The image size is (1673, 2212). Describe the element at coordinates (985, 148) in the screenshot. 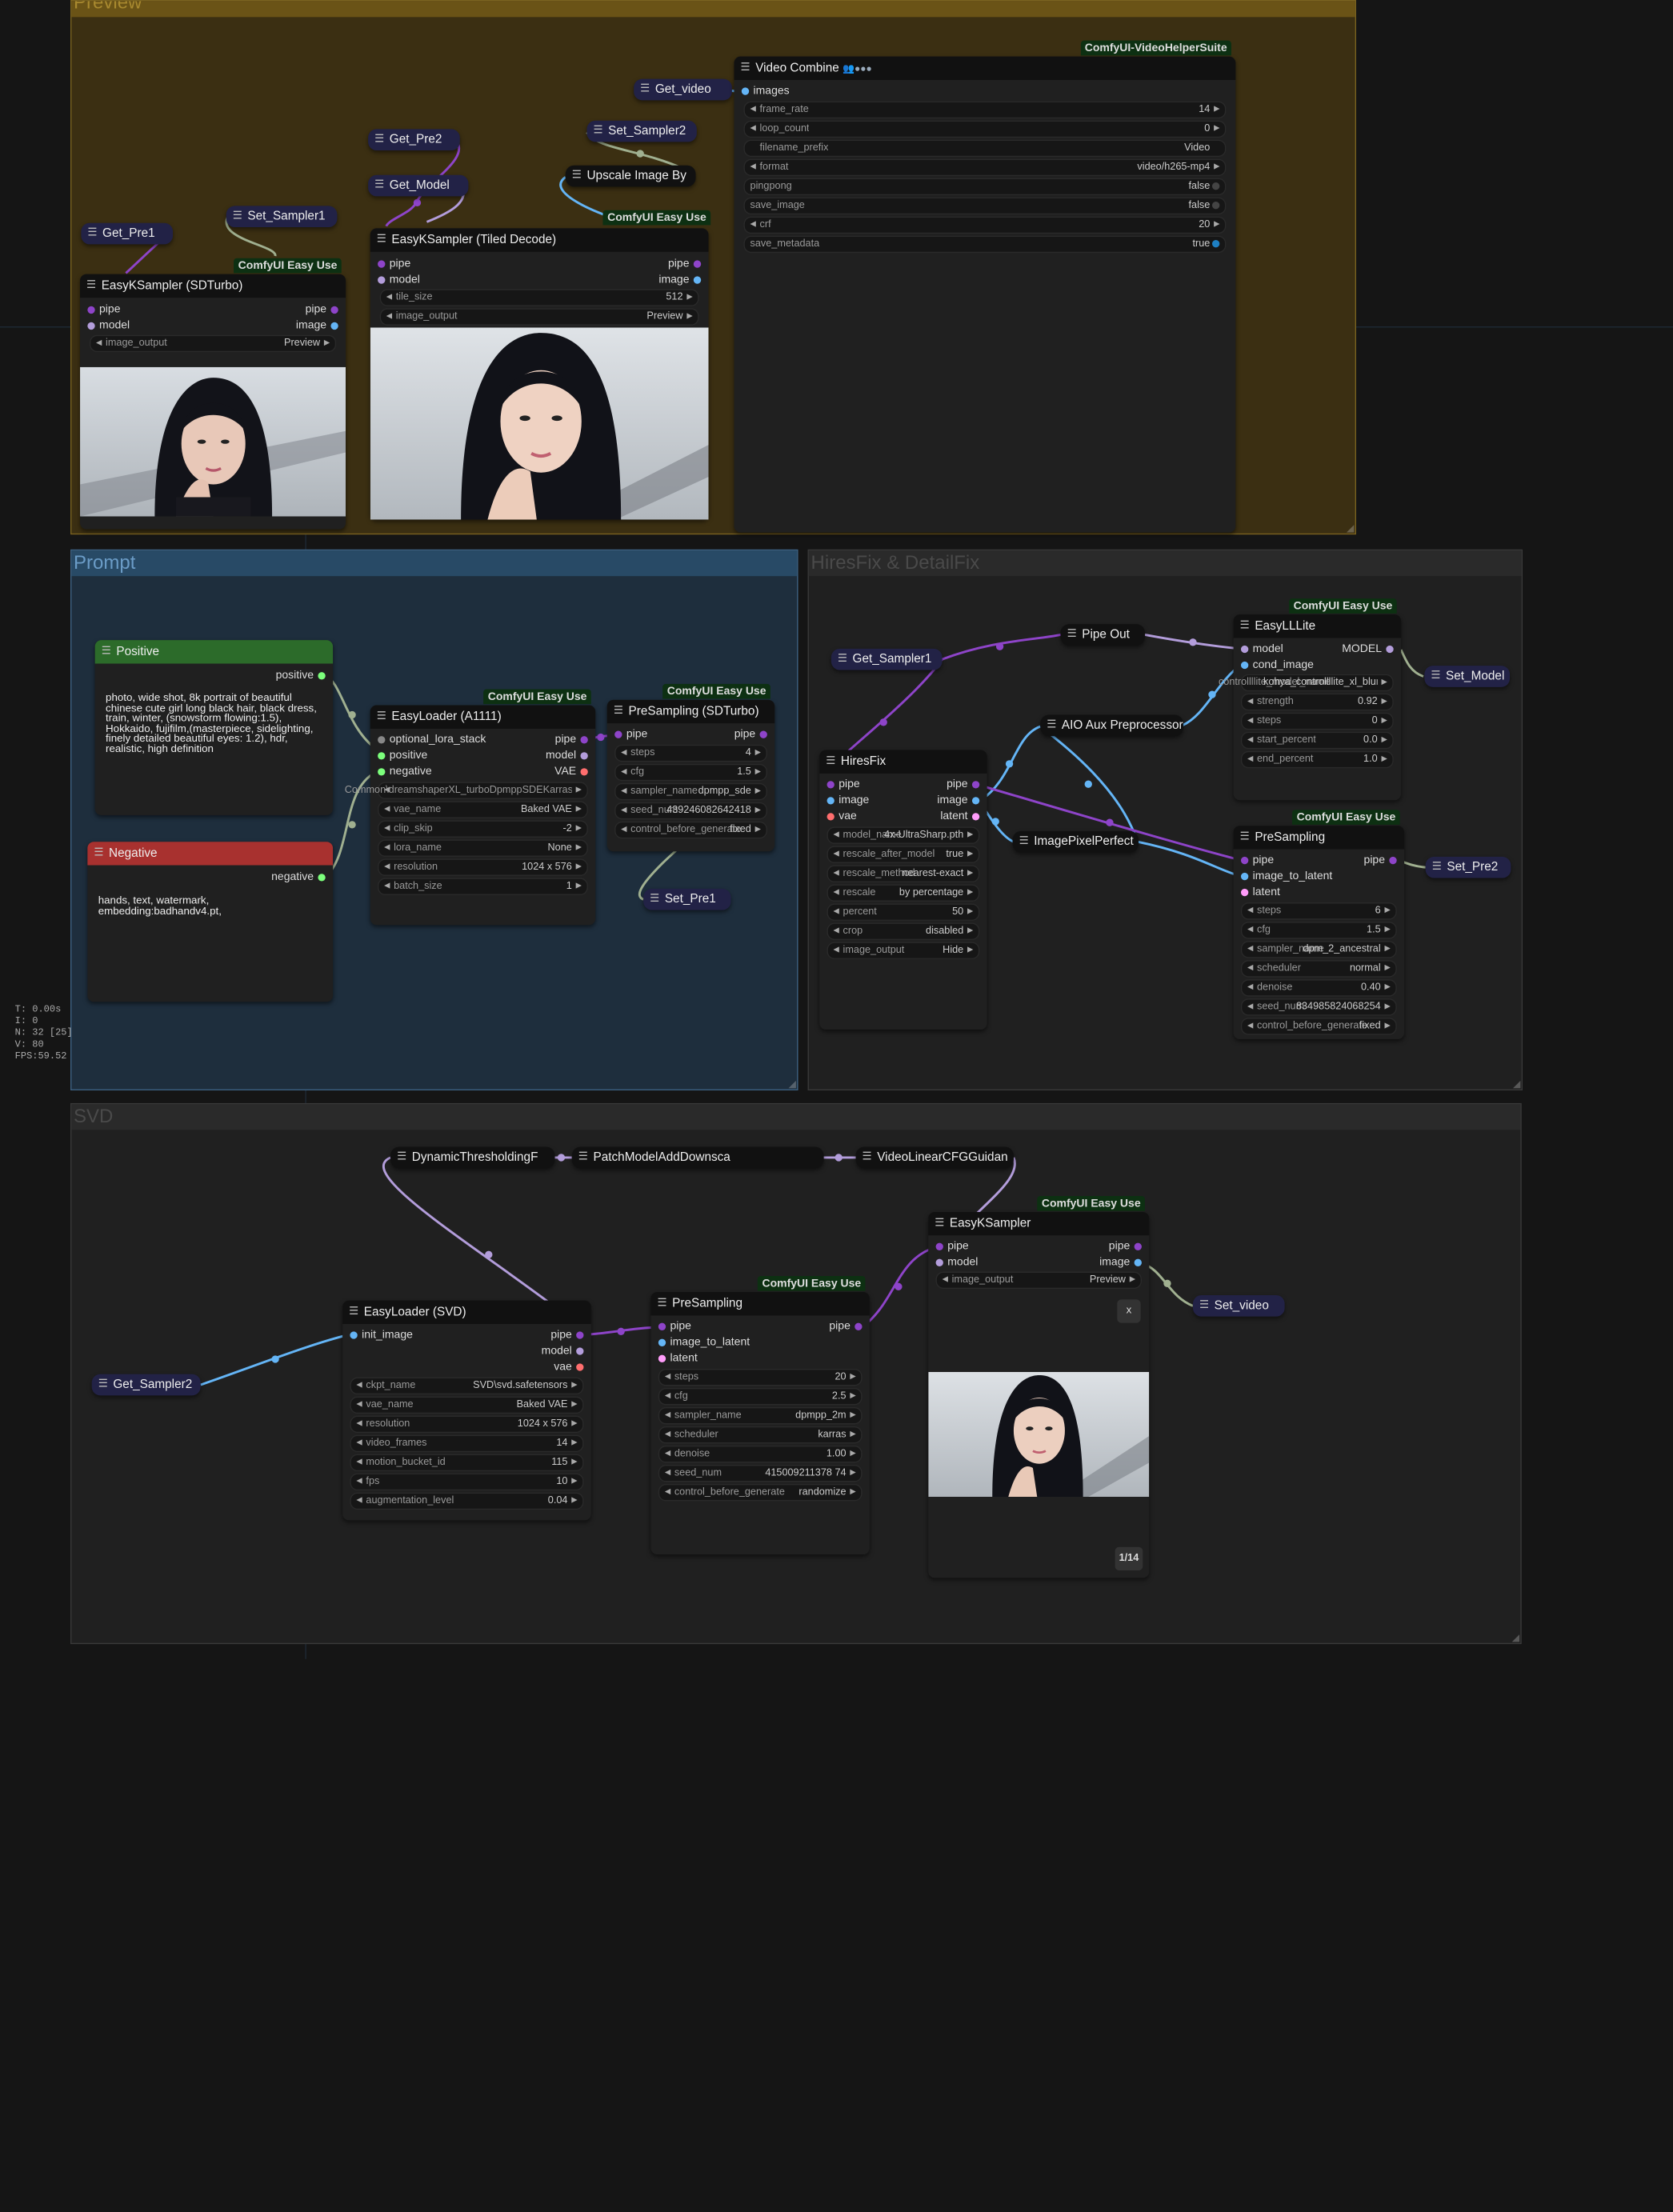

I see `widget-filename-prefix: filename_prefix Video` at that location.